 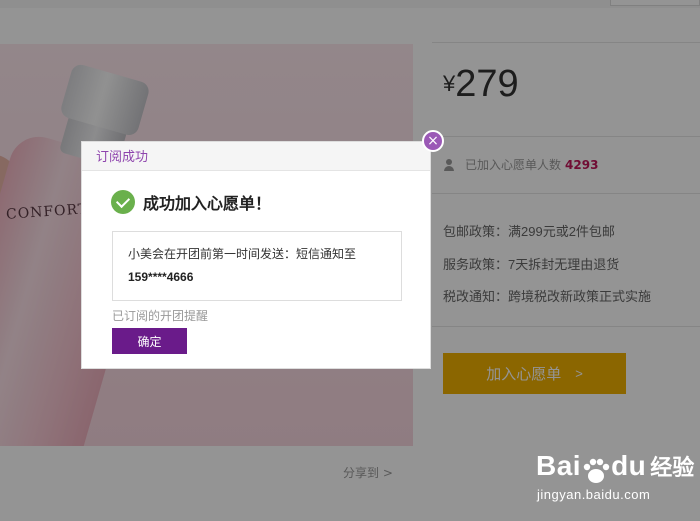 I want to click on watermark-url: jingyan.baidu.com, so click(x=594, y=494).